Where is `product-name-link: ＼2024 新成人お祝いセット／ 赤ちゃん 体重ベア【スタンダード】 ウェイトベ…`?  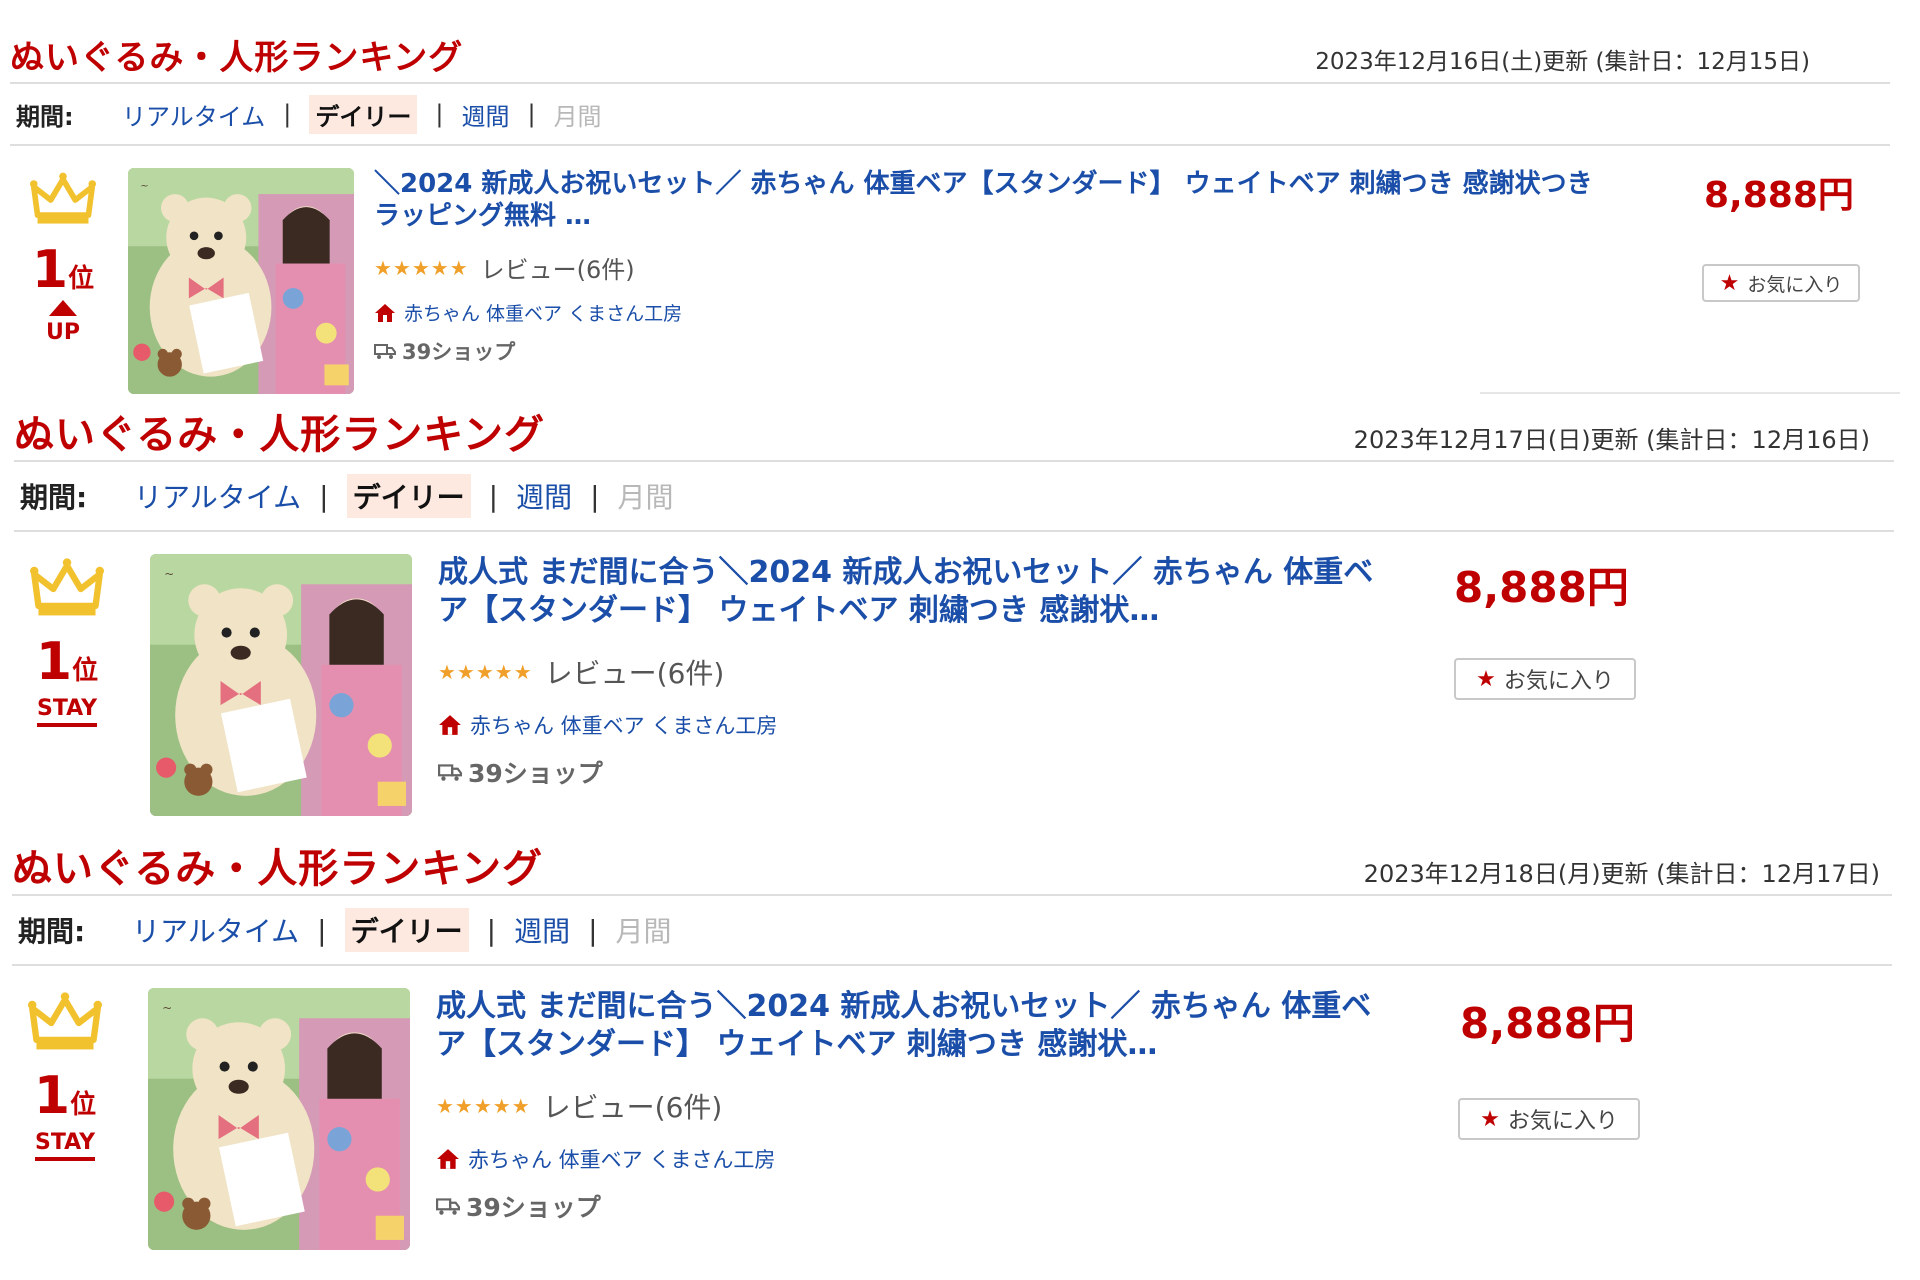
product-name-link: ＼2024 新成人お祝いセット／ 赤ちゃん 体重ベア【スタンダード】 ウェイトベ… is located at coordinates (994, 200).